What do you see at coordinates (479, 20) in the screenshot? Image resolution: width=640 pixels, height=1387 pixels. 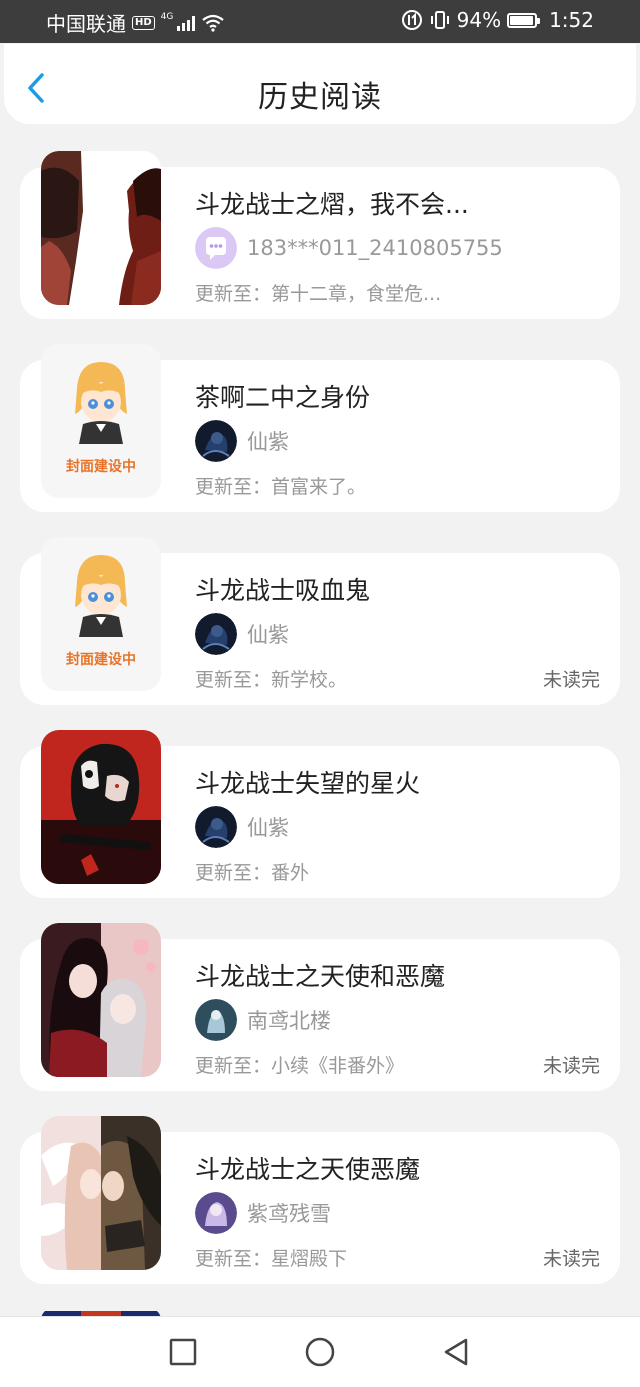 I see `battery-percent: 94%` at bounding box center [479, 20].